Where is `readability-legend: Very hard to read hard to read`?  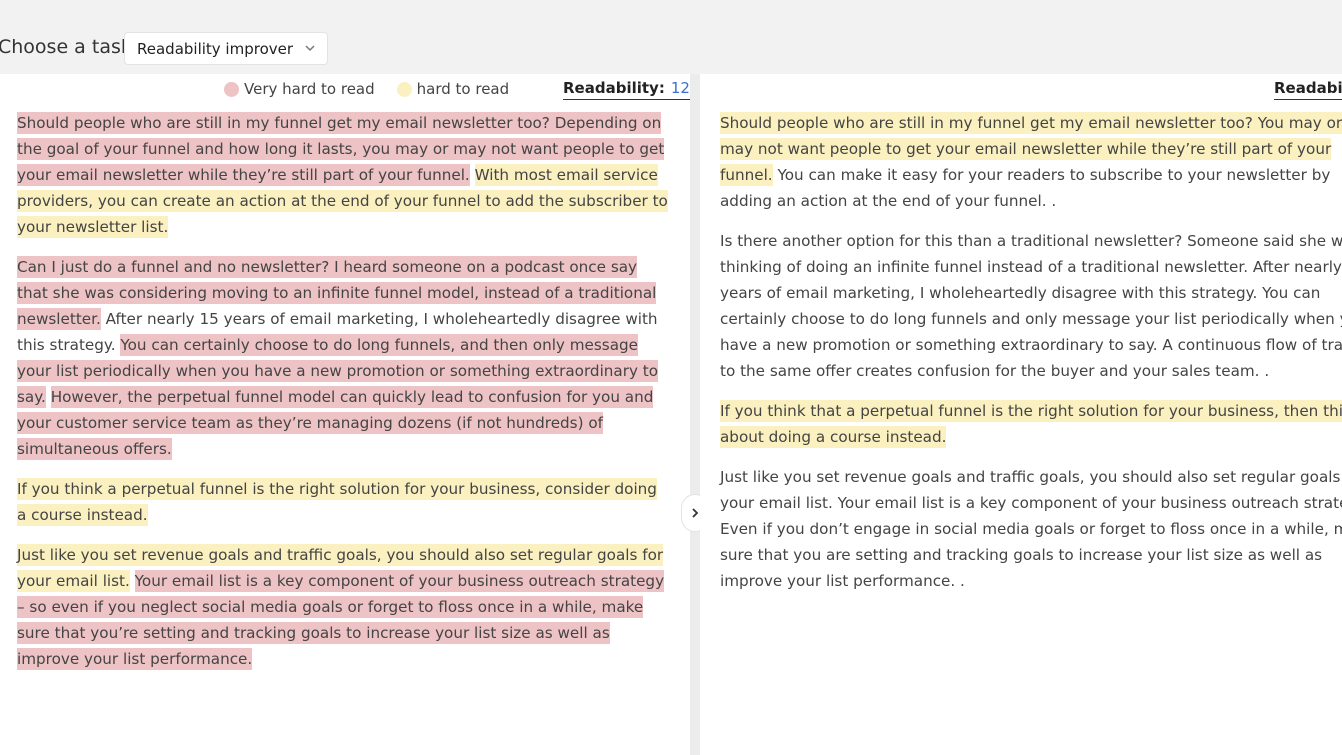 readability-legend: Very hard to read hard to read is located at coordinates (377, 89).